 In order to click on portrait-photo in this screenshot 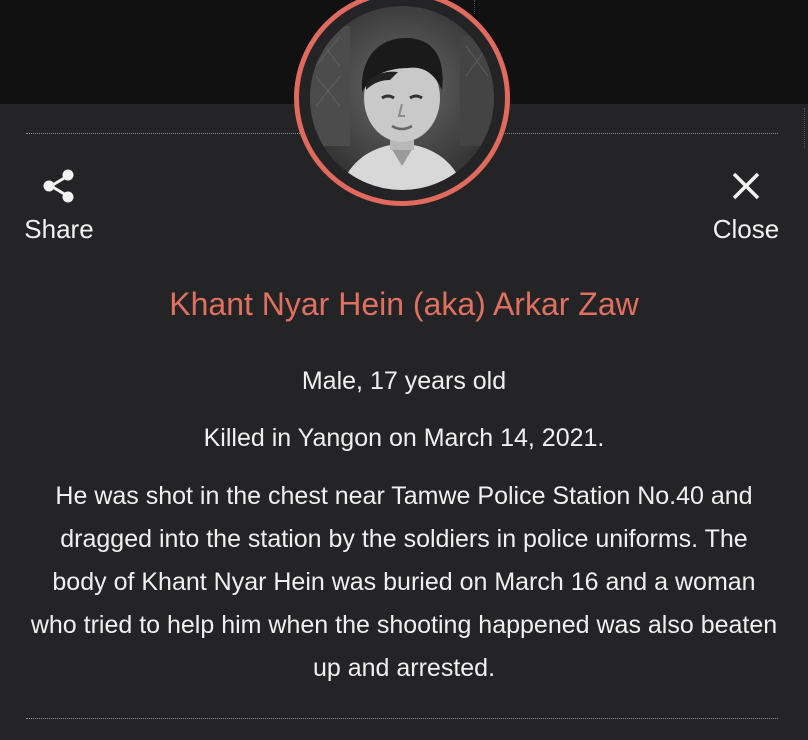, I will do `click(402, 98)`.